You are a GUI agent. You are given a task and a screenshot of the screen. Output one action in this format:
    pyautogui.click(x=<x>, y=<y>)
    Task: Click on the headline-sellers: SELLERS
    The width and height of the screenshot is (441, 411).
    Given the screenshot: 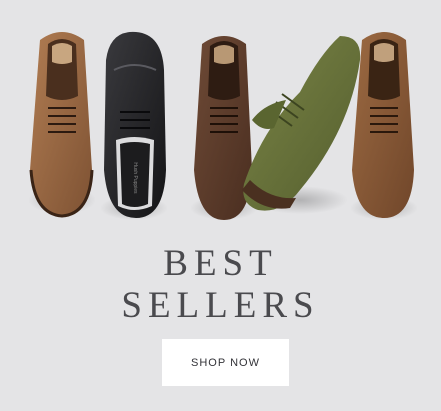 What is the action you would take?
    pyautogui.click(x=220, y=305)
    